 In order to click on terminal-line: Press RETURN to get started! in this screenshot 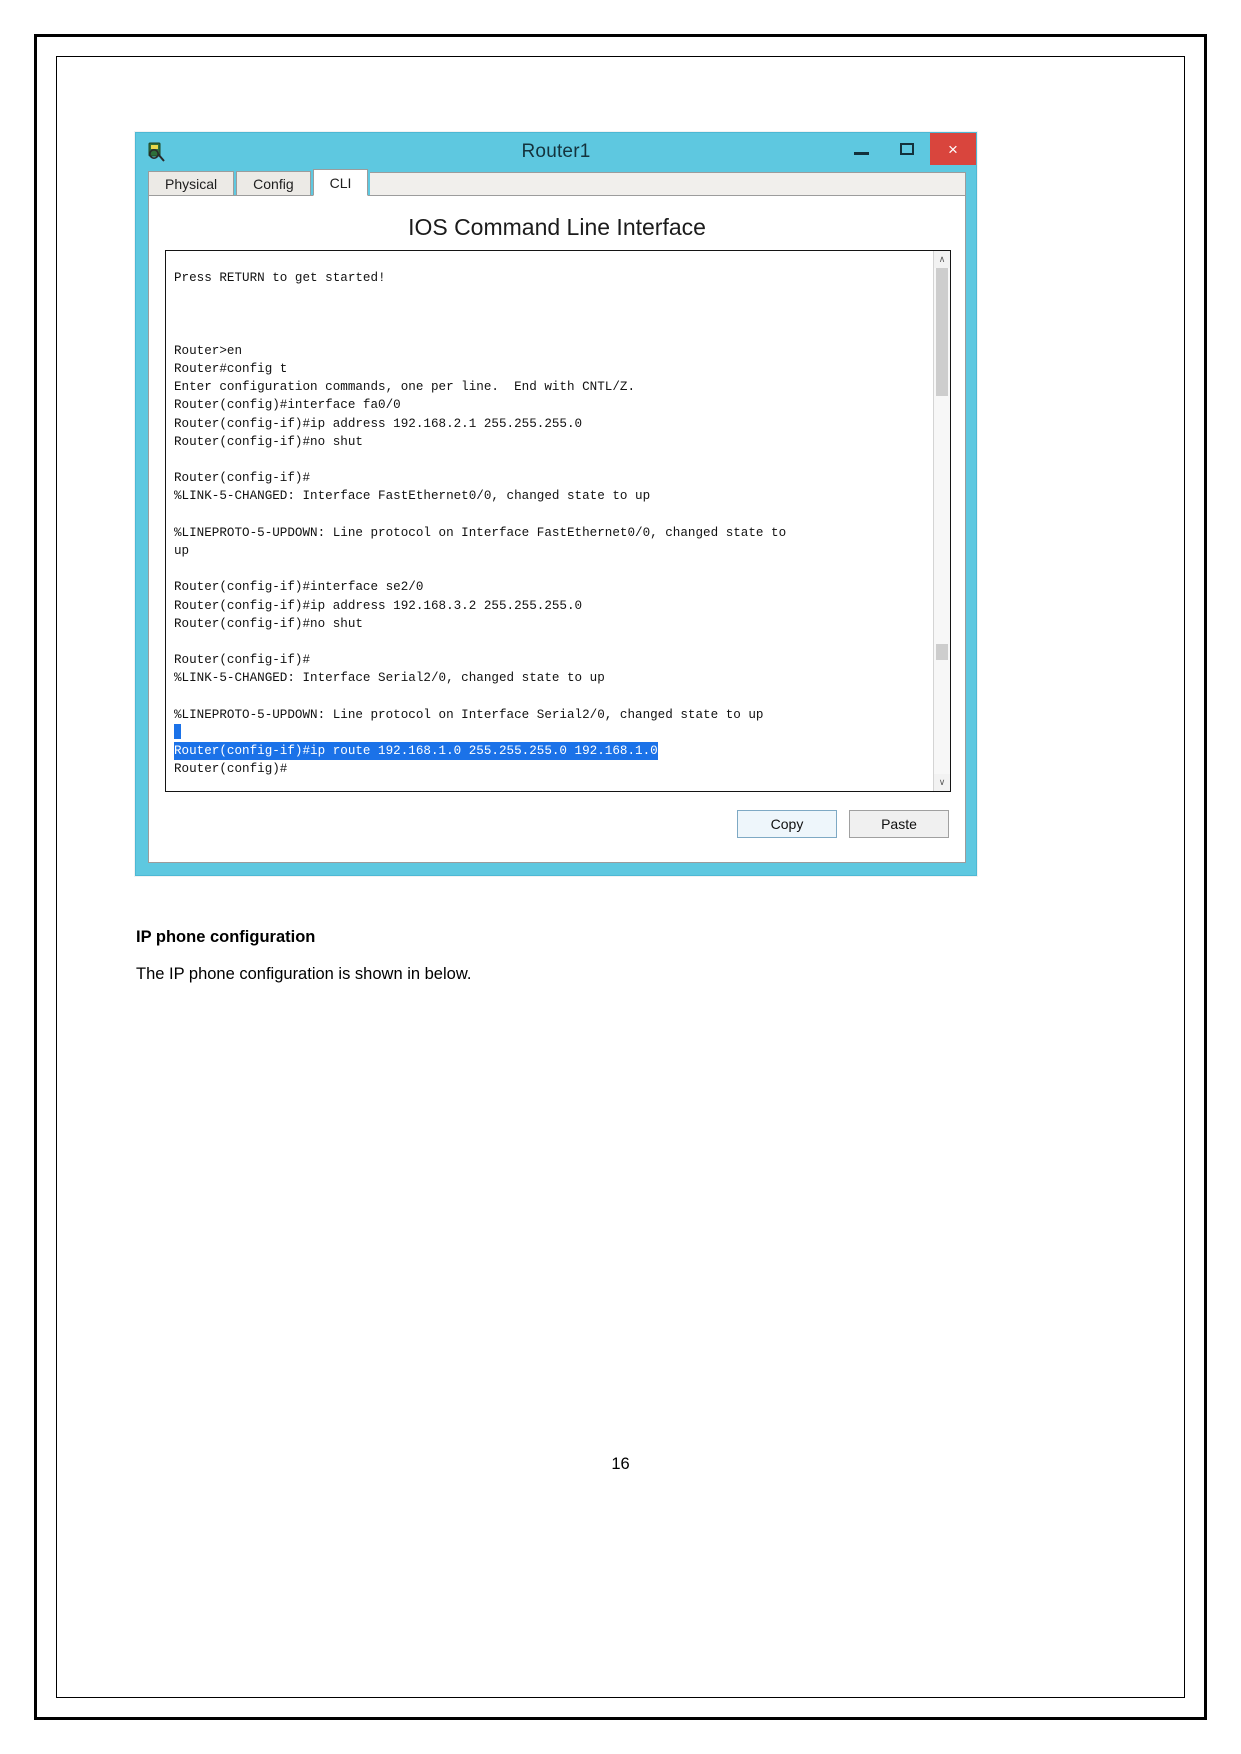, I will do `click(280, 278)`.